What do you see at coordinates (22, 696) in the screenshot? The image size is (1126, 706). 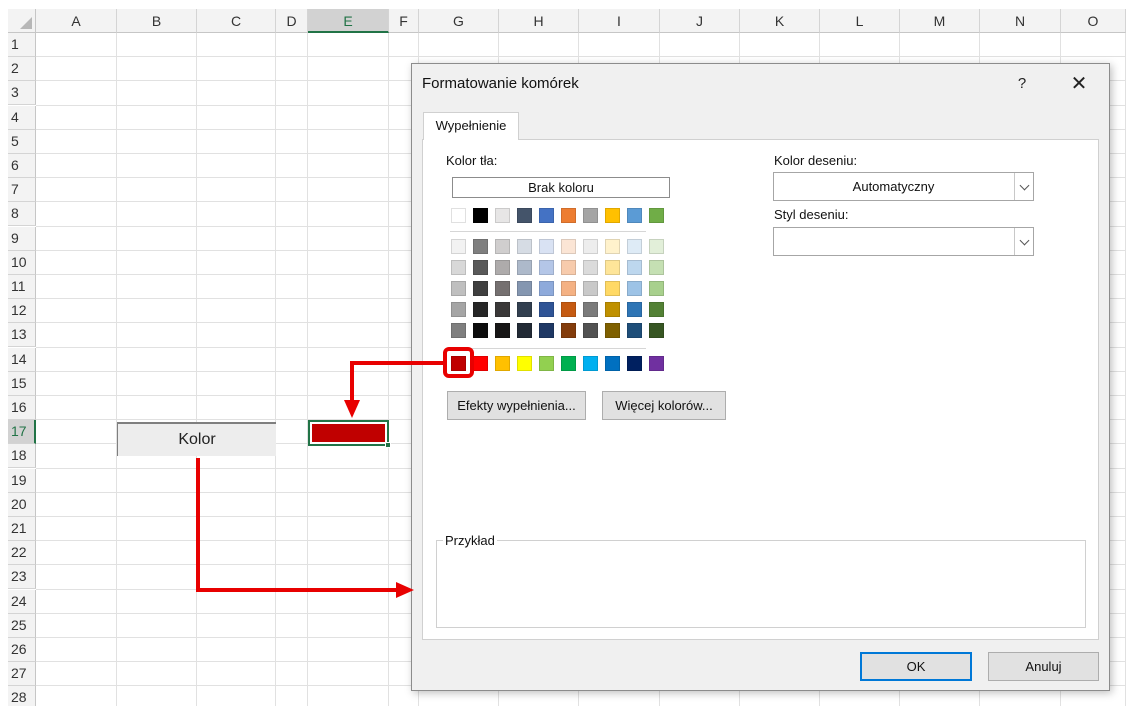 I see `row-header-28: 28` at bounding box center [22, 696].